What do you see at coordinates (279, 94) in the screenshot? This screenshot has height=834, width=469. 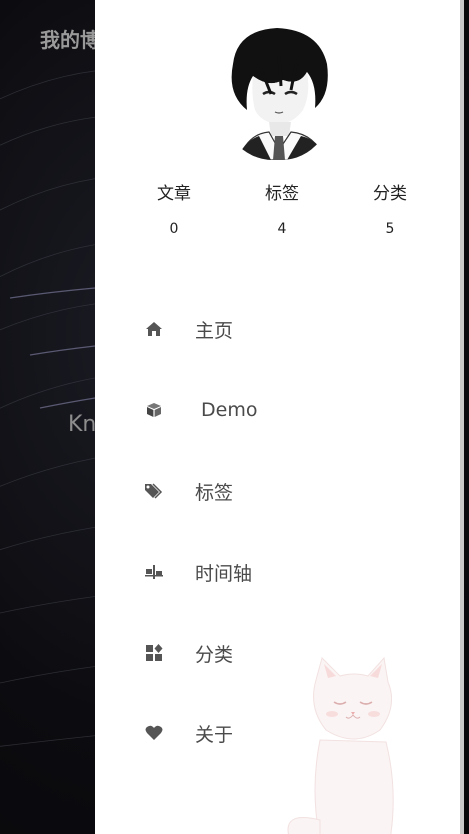 I see `avatar-illustration` at bounding box center [279, 94].